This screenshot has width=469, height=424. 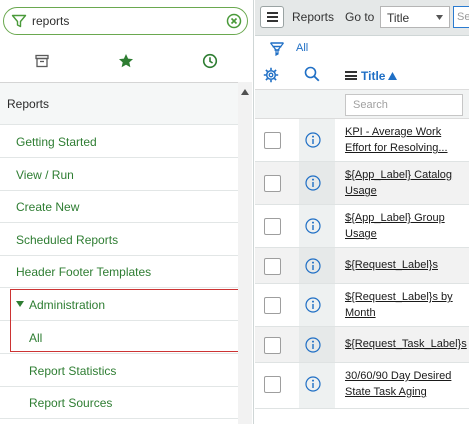 What do you see at coordinates (406, 305) in the screenshot?
I see `report-title-link: ${Request_Label}s by Month` at bounding box center [406, 305].